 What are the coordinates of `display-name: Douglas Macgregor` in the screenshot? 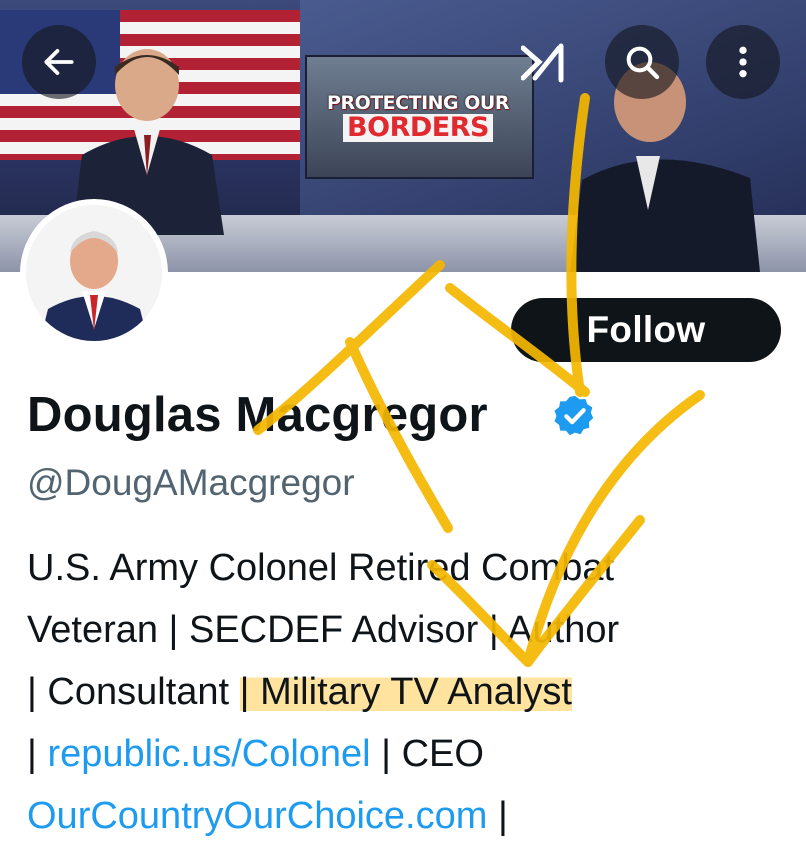 It's located at (257, 415).